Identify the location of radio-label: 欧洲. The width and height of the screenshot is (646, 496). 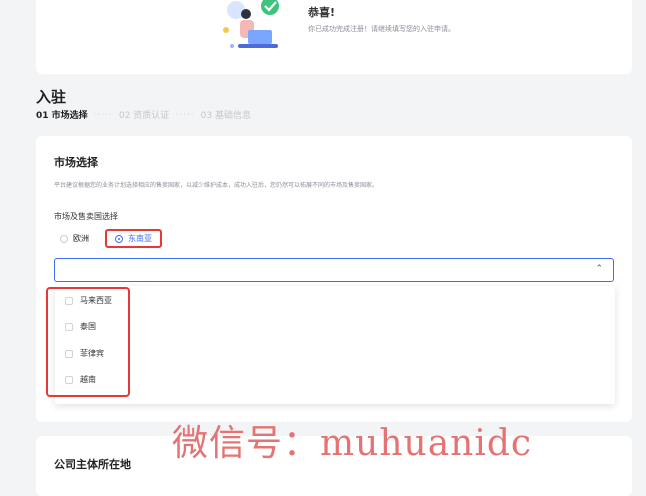
(81, 238).